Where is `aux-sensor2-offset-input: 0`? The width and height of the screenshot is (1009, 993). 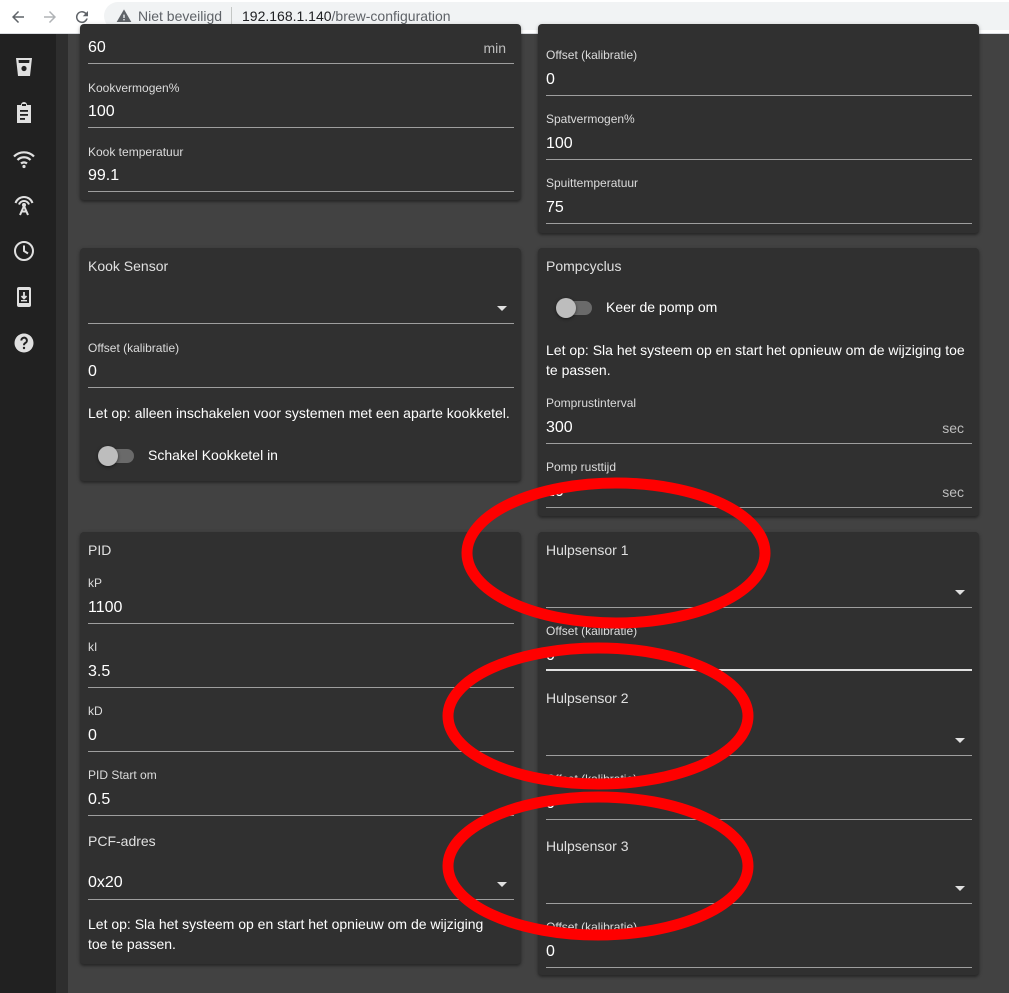 aux-sensor2-offset-input: 0 is located at coordinates (550, 804).